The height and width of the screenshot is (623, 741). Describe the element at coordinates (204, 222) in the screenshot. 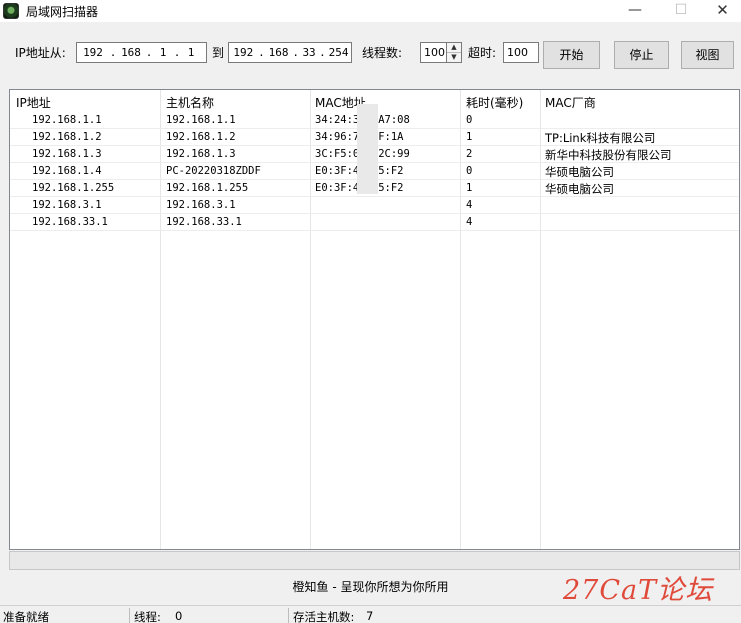

I see `cell-hostname: 192.168.33.1` at that location.